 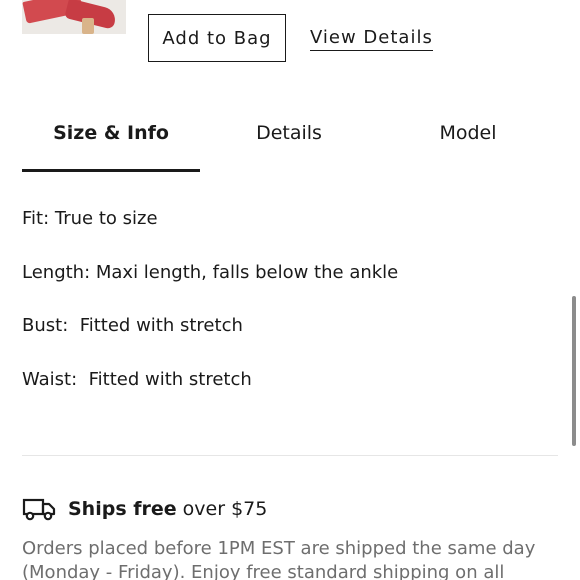 I want to click on shoe-heel-image, so click(x=88, y=26).